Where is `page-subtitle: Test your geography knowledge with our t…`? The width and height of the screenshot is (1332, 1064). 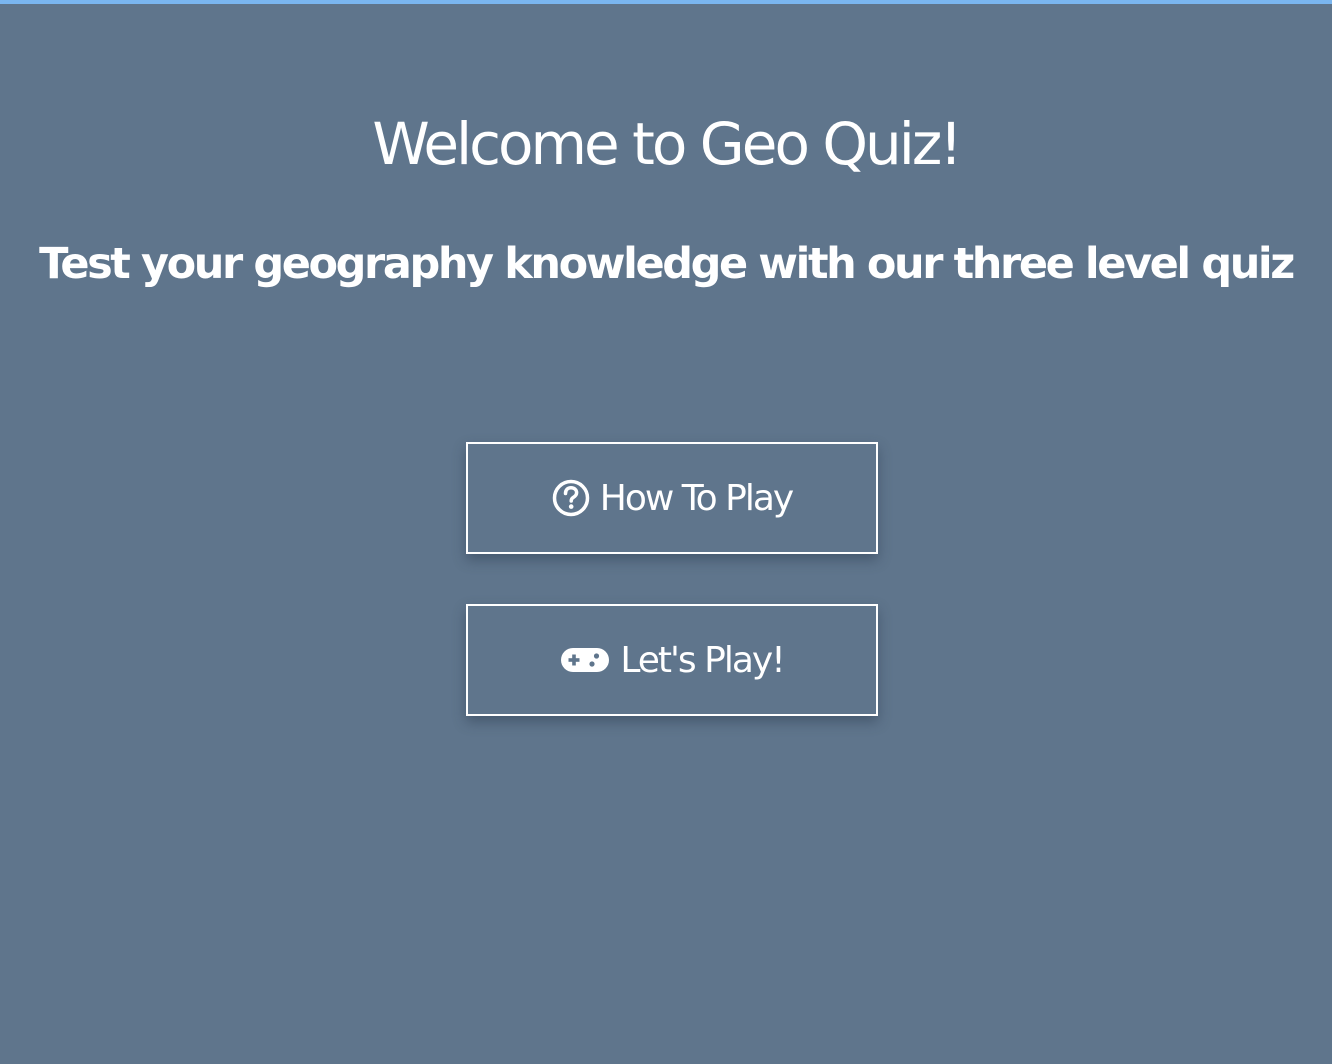 page-subtitle: Test your geography knowledge with our t… is located at coordinates (667, 264).